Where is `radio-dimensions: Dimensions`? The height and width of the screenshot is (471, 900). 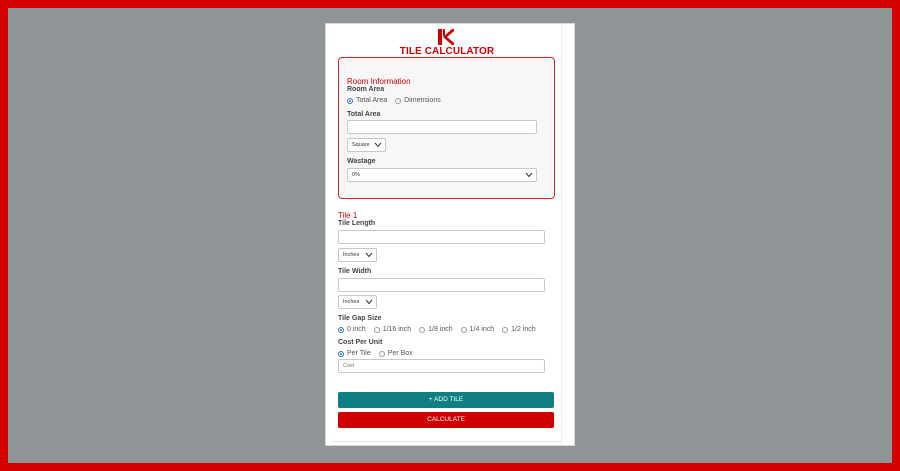 radio-dimensions: Dimensions is located at coordinates (418, 100).